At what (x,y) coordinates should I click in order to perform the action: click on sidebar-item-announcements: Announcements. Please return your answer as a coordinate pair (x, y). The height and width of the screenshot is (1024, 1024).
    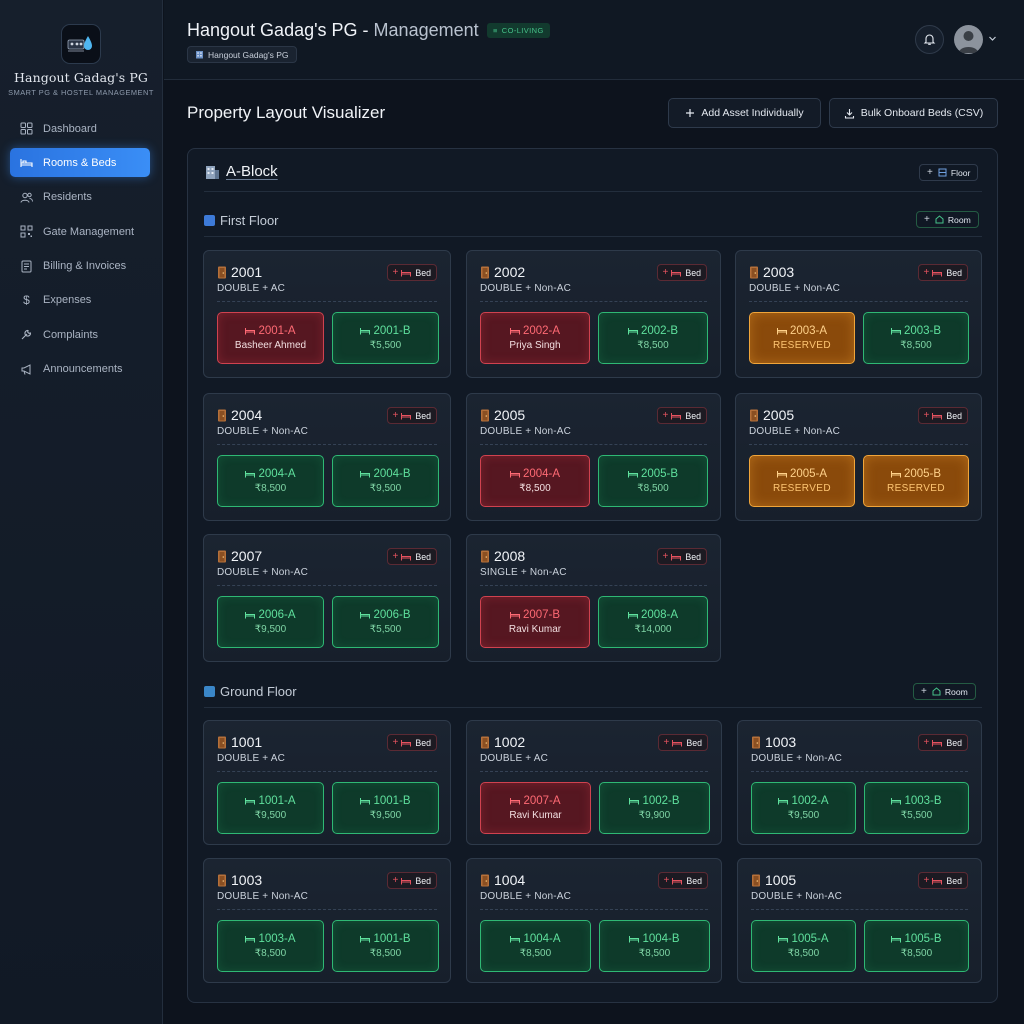
    Looking at the image, I should click on (80, 369).